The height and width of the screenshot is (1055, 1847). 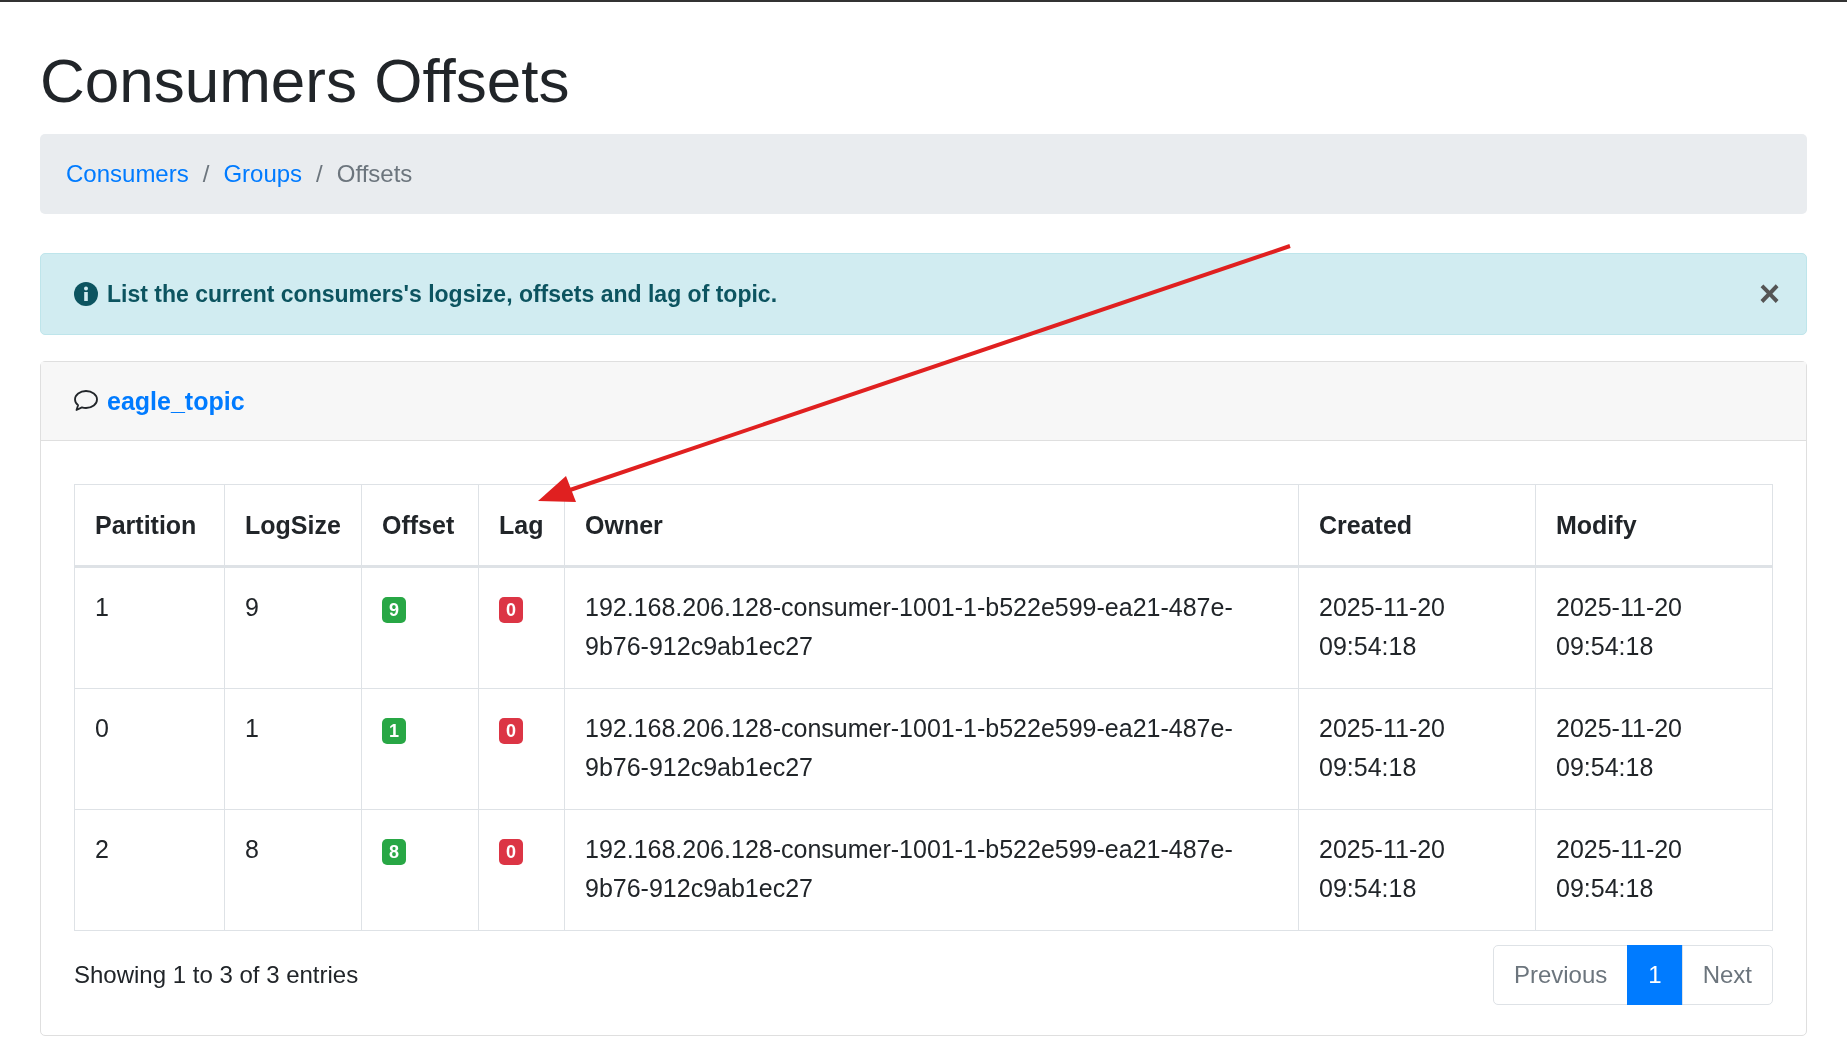 What do you see at coordinates (420, 525) in the screenshot?
I see `column-header: Offset` at bounding box center [420, 525].